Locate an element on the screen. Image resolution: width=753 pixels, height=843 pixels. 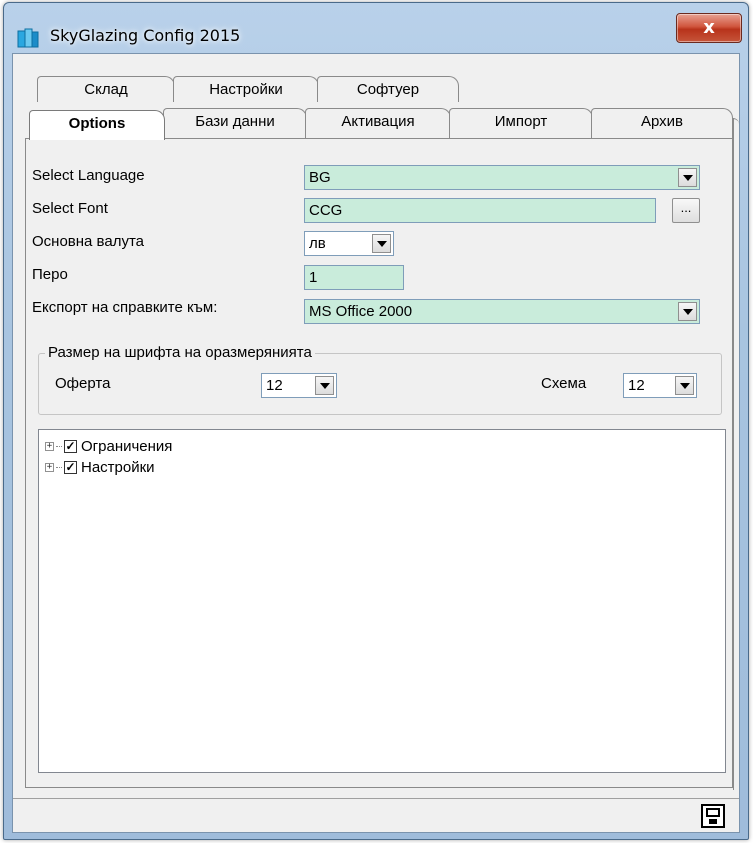
tab-arhiv: Архив is located at coordinates (662, 123).